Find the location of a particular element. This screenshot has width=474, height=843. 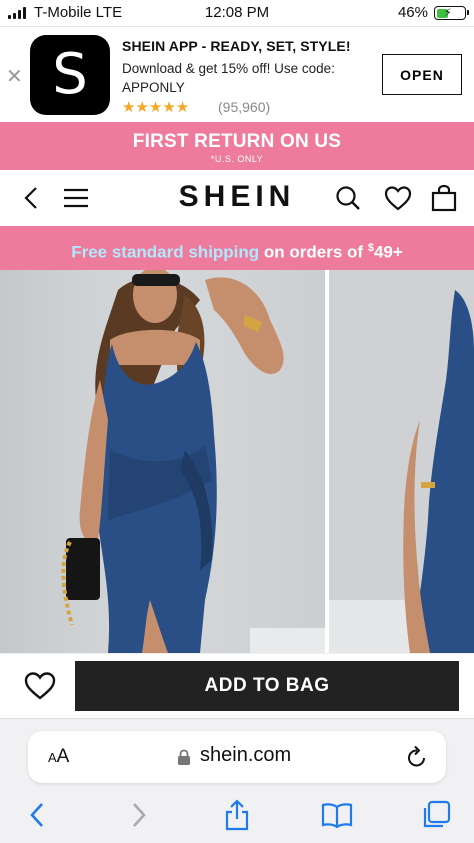

heart-outline-icon is located at coordinates (40, 688).